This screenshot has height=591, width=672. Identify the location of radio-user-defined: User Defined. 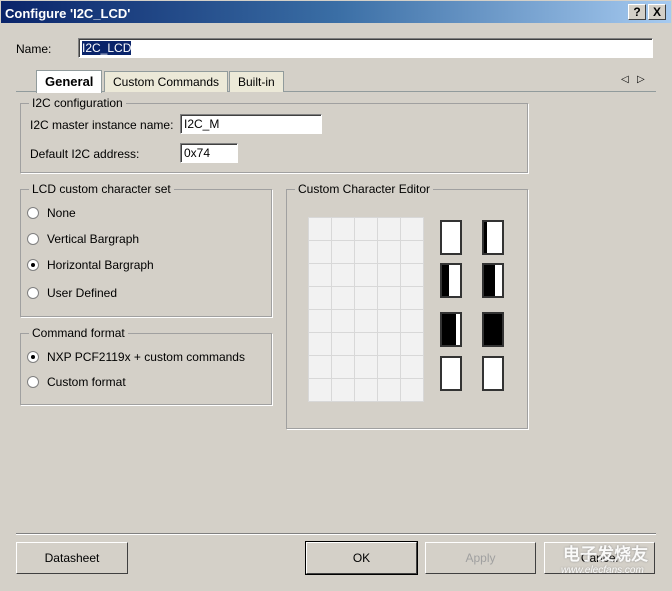
(72, 293).